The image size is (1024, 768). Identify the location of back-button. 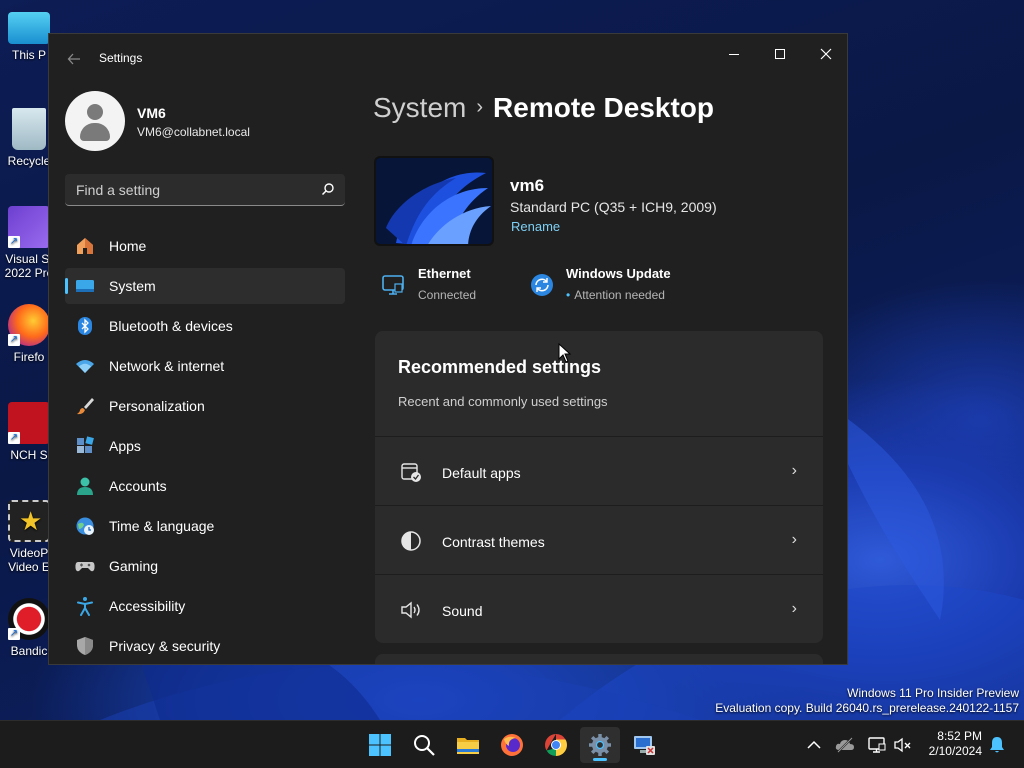
(74, 59).